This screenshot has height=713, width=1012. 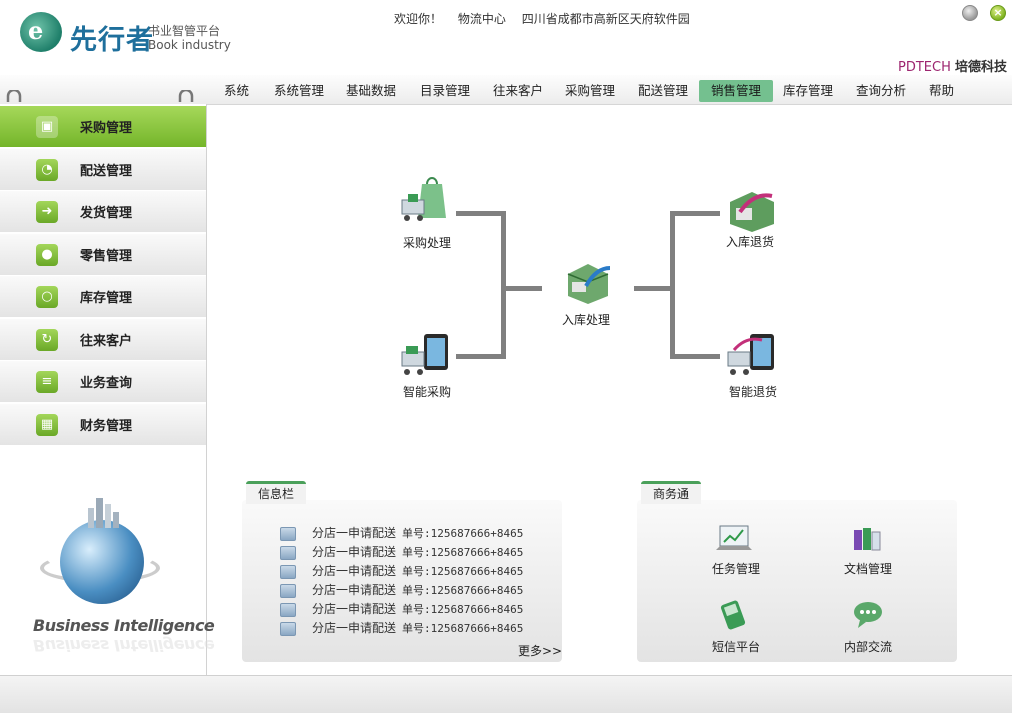 What do you see at coordinates (970, 13) in the screenshot?
I see `minimize-icon` at bounding box center [970, 13].